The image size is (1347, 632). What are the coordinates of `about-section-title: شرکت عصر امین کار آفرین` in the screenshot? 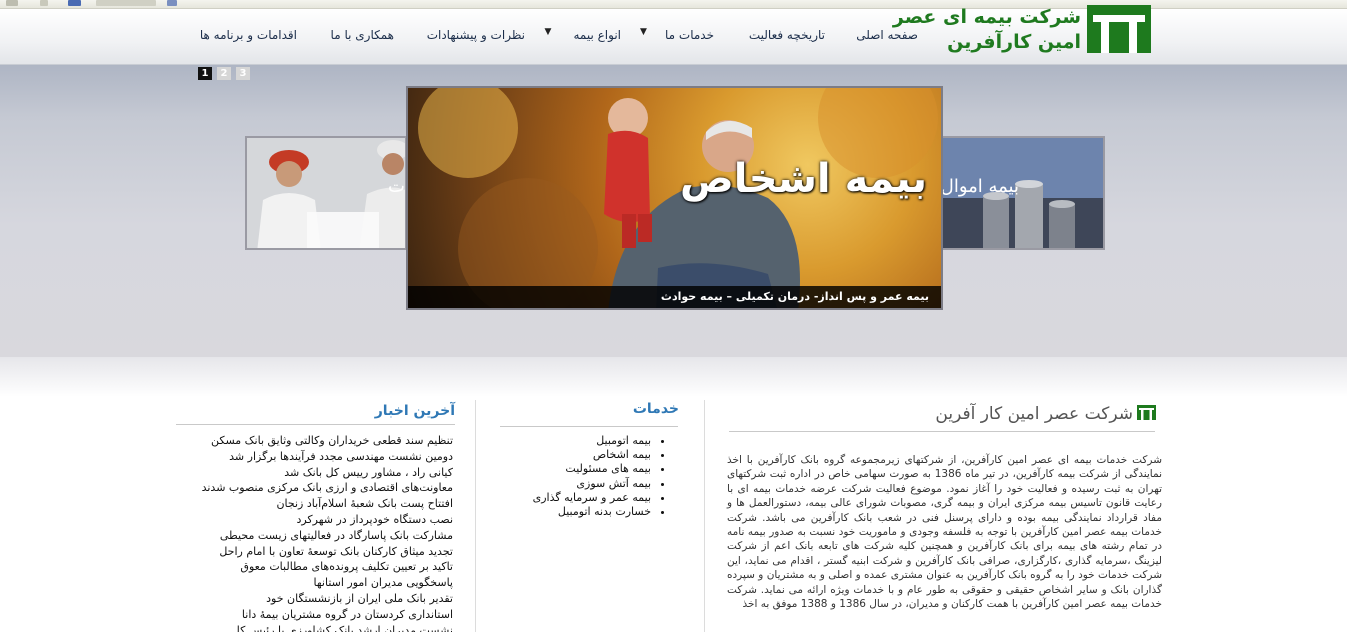 It's located at (1034, 414).